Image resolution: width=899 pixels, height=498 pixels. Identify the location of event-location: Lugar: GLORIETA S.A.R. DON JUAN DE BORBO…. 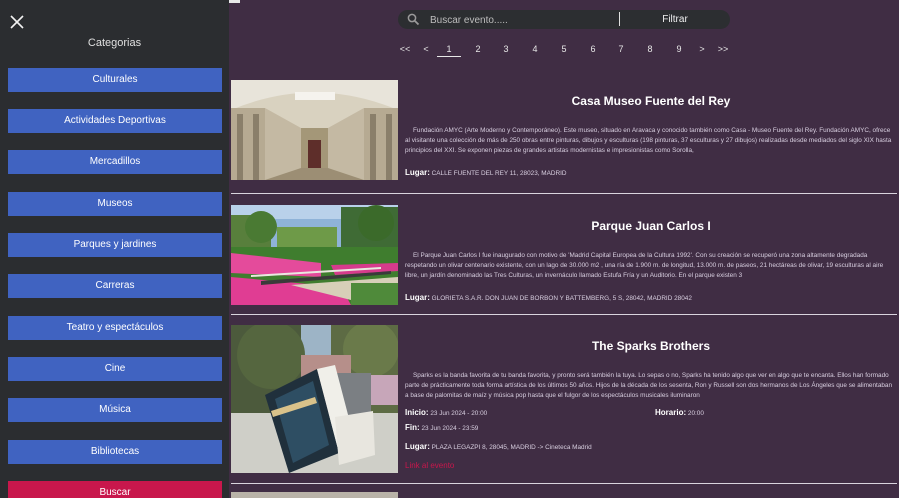
(548, 297).